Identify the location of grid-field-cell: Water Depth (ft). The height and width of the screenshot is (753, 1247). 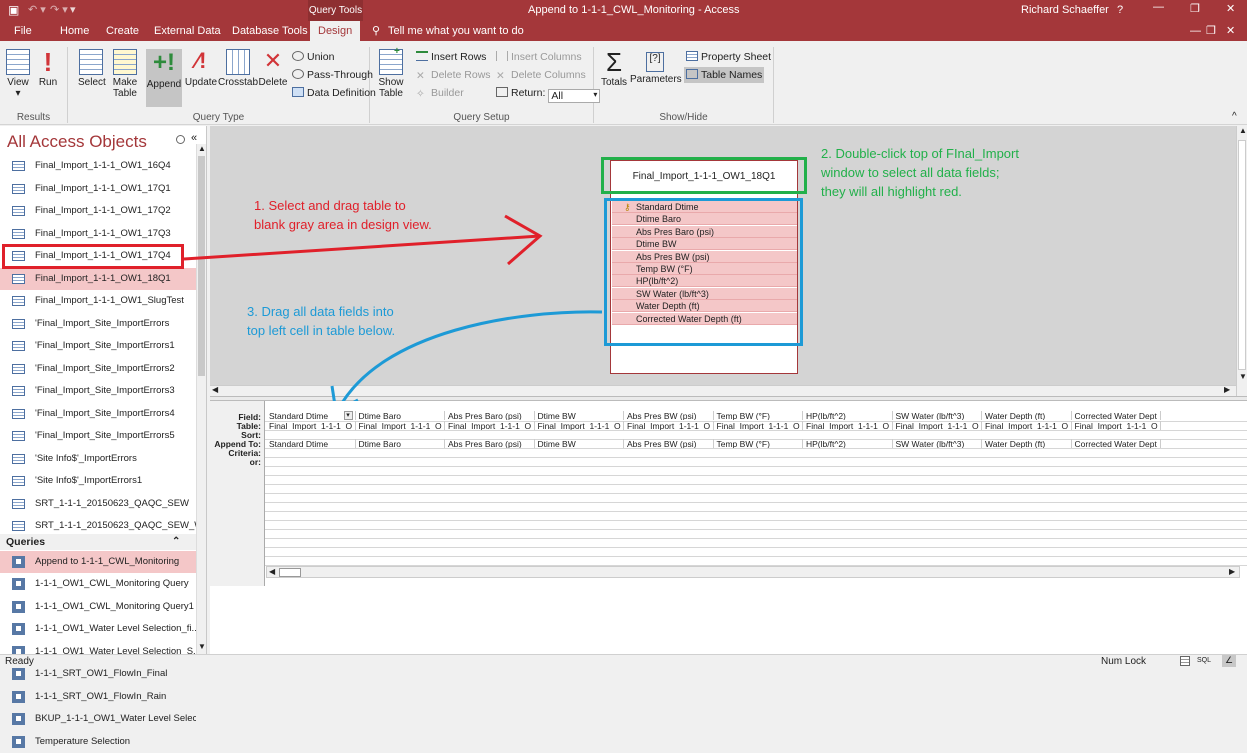
(1027, 415).